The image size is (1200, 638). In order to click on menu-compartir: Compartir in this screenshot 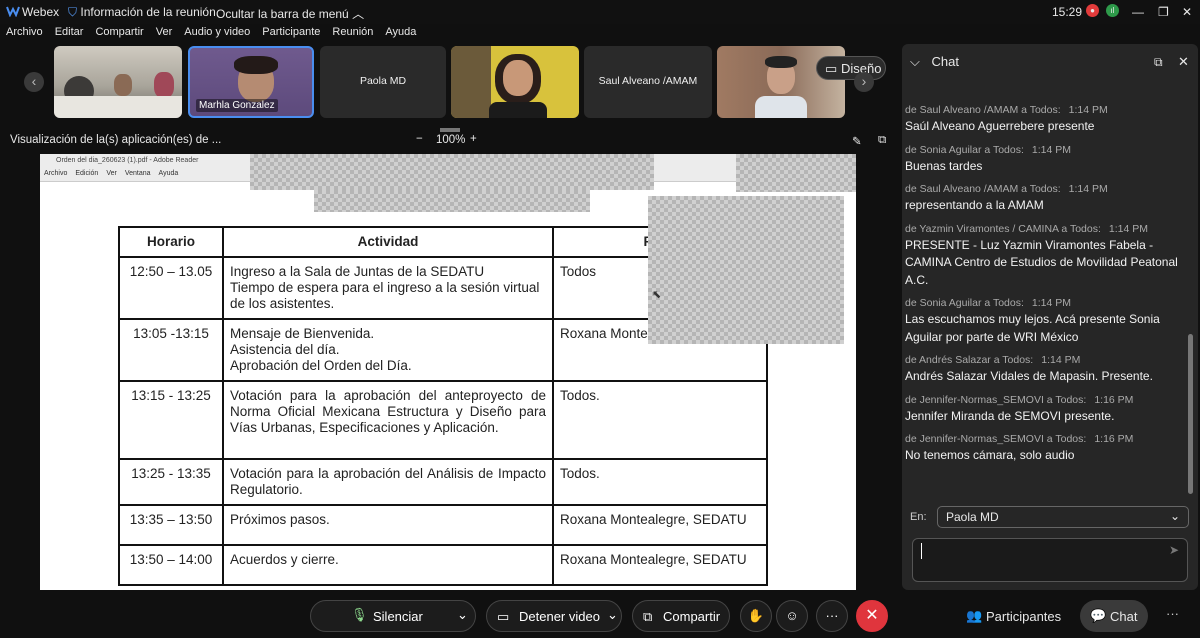, I will do `click(119, 32)`.